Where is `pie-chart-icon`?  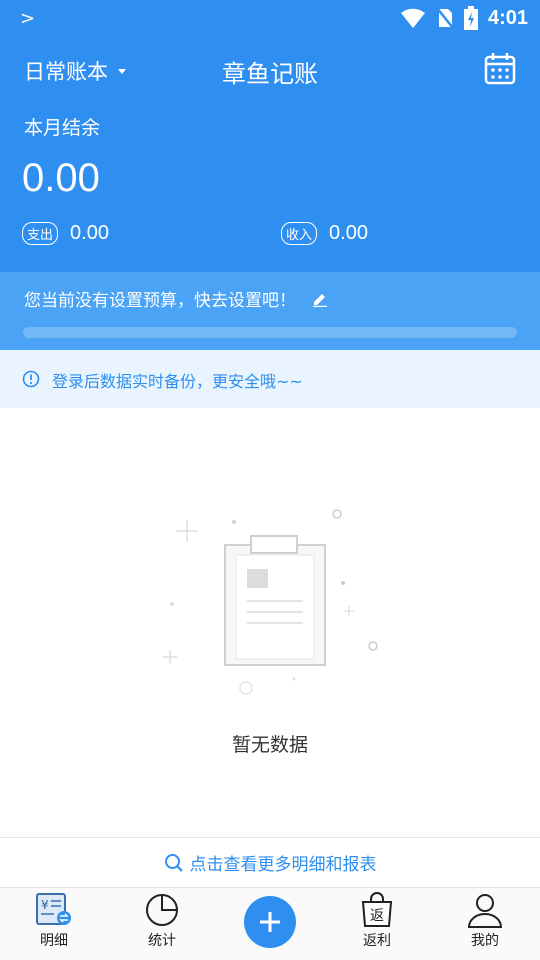
pie-chart-icon is located at coordinates (162, 910).